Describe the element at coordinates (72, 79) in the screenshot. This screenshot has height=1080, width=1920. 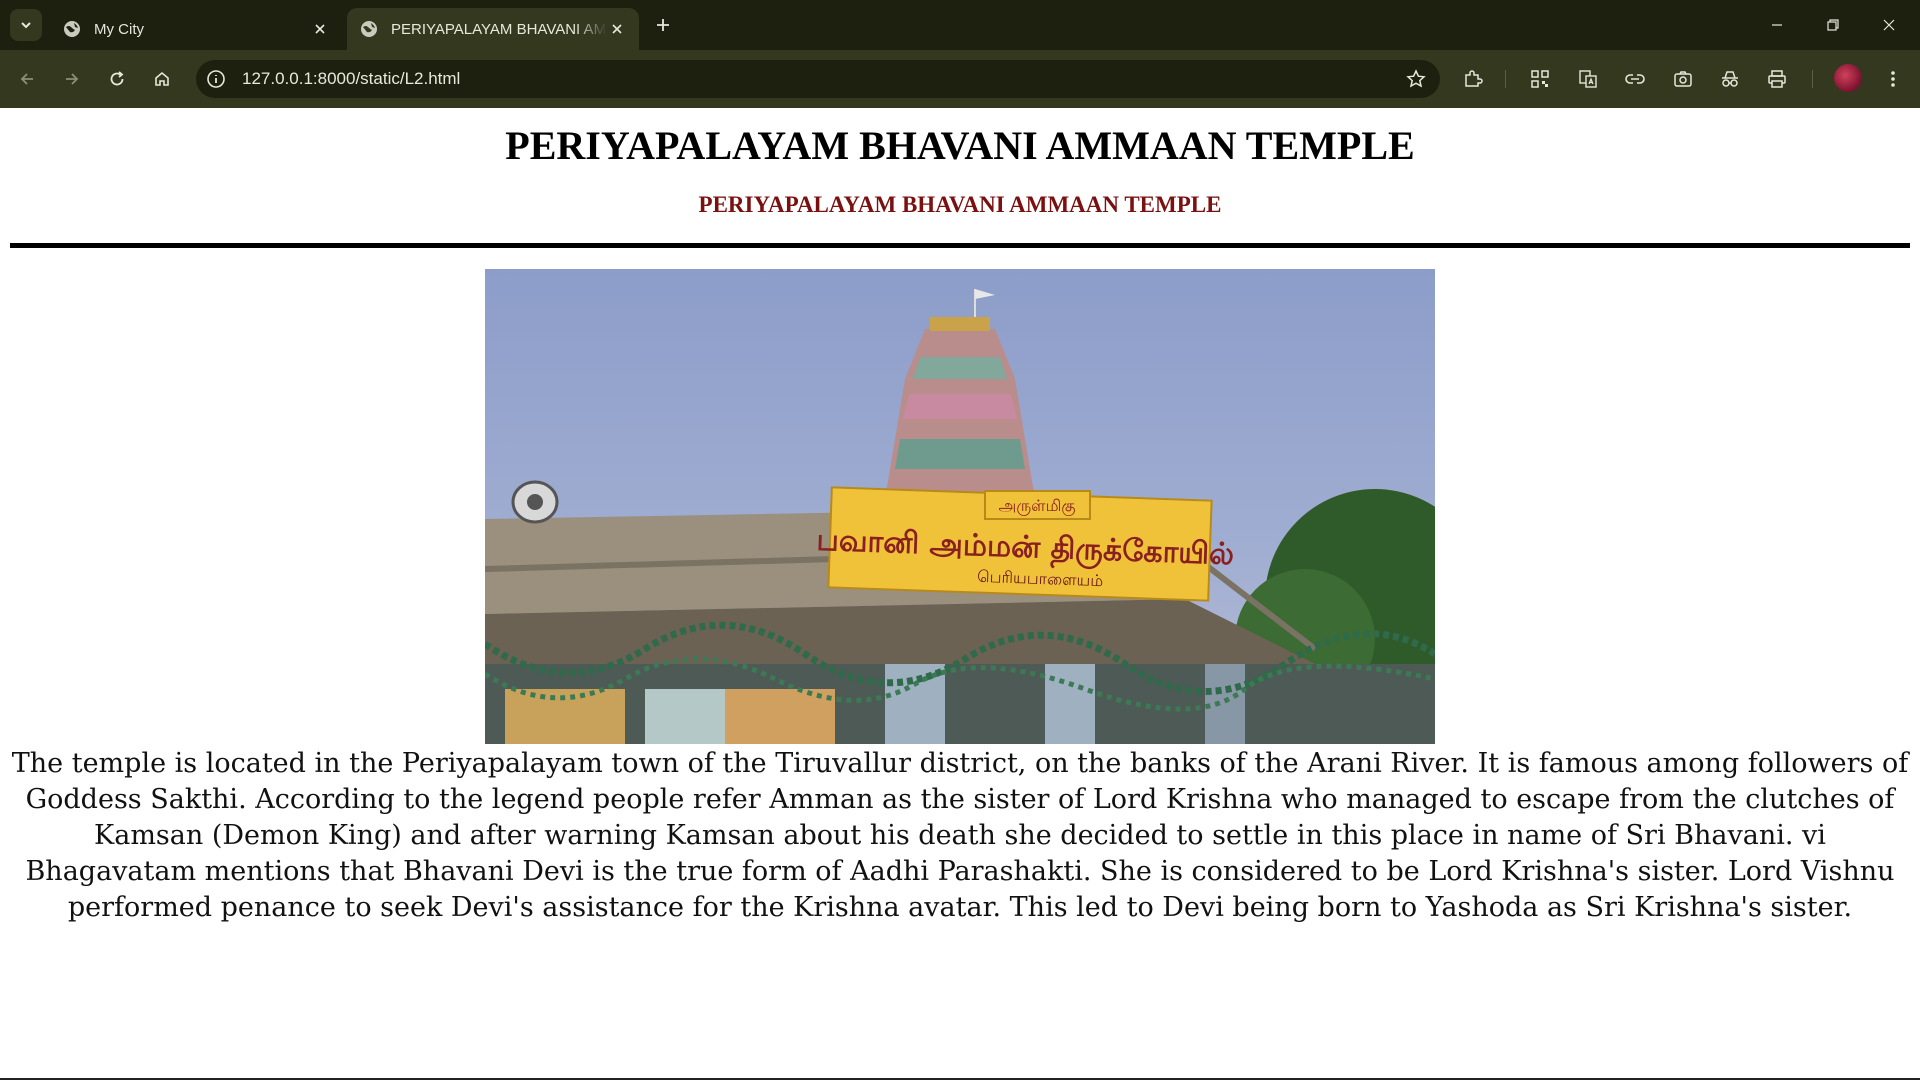
I see `forward-icon` at that location.